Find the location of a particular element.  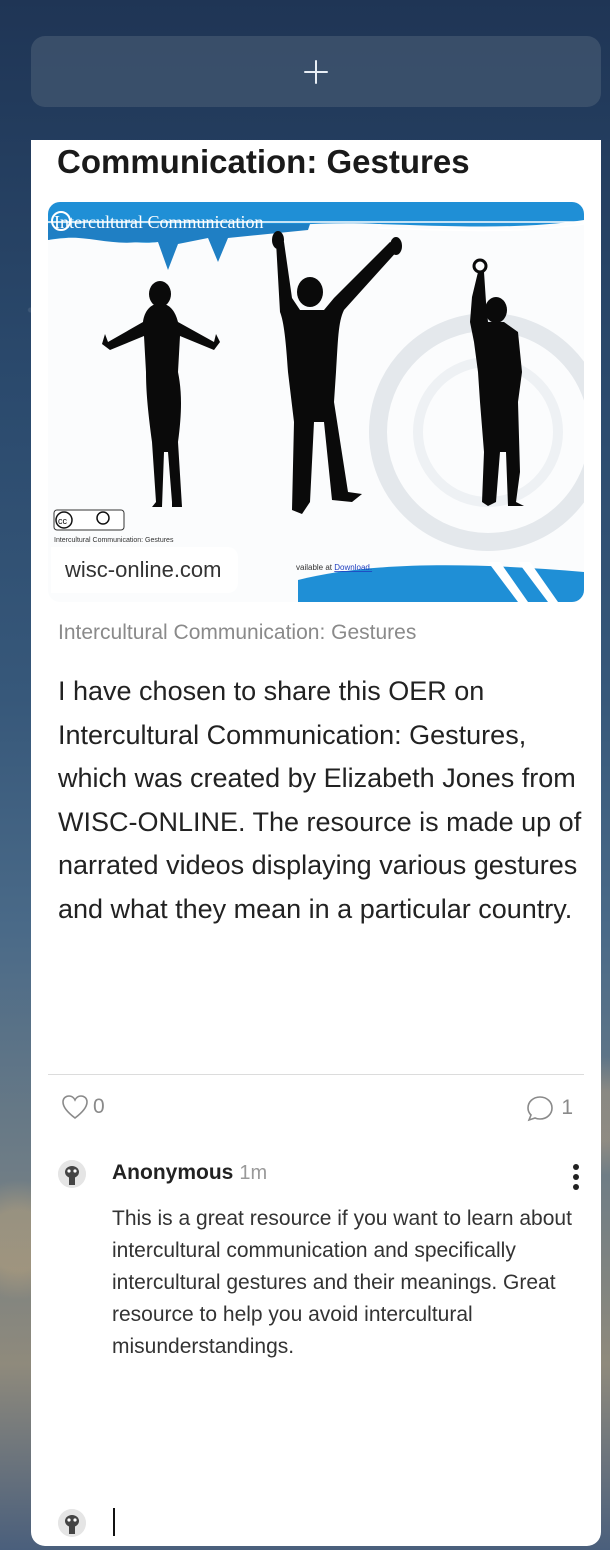

heart-icon is located at coordinates (75, 1107).